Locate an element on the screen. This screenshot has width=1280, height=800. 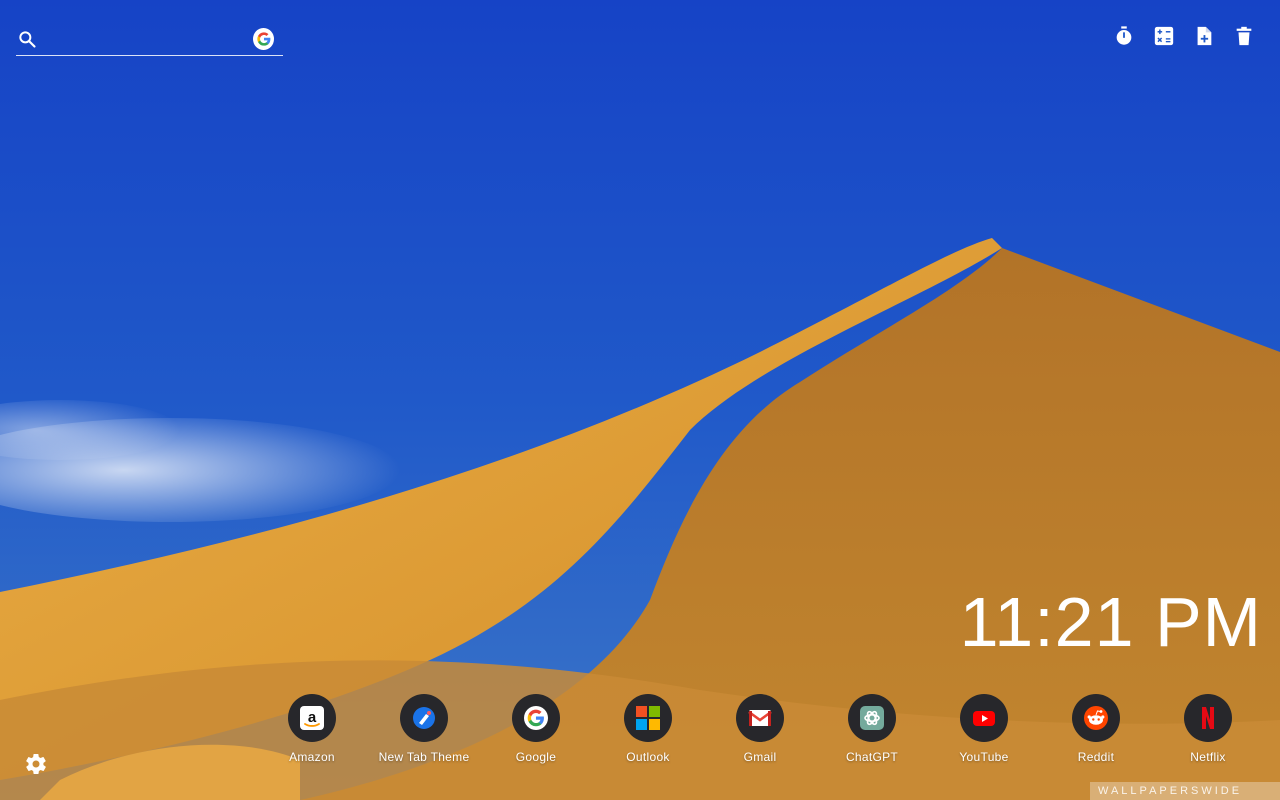
settings-button is located at coordinates (36, 764).